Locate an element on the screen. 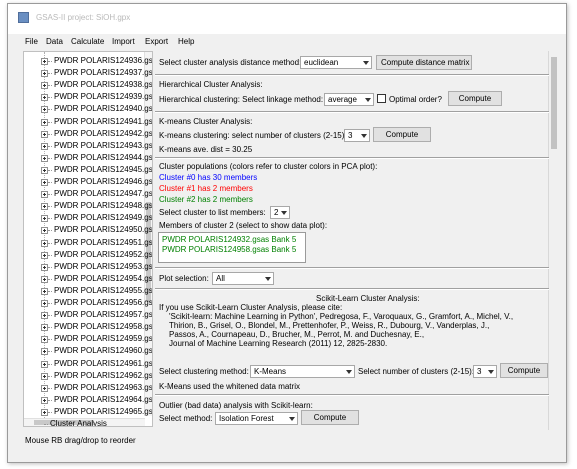  plot-selection-label: Plot selection: is located at coordinates (184, 278).